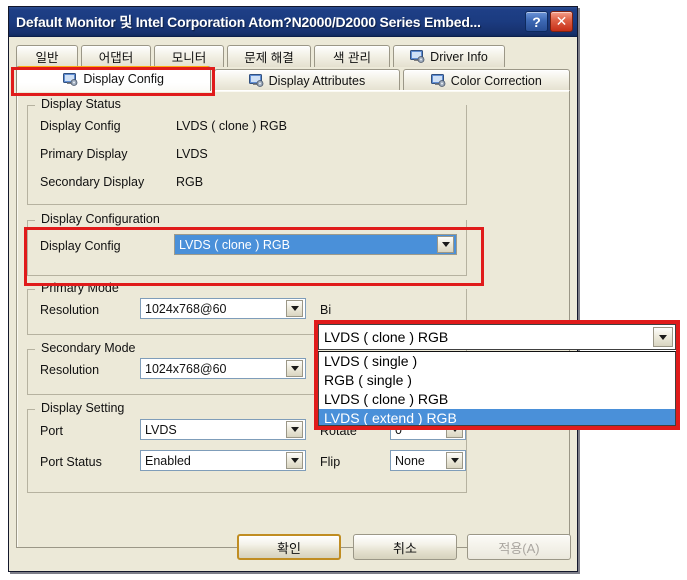 This screenshot has width=687, height=580. Describe the element at coordinates (231, 126) in the screenshot. I see `display-config-status-value: LVDS ( clone ) RGB` at that location.